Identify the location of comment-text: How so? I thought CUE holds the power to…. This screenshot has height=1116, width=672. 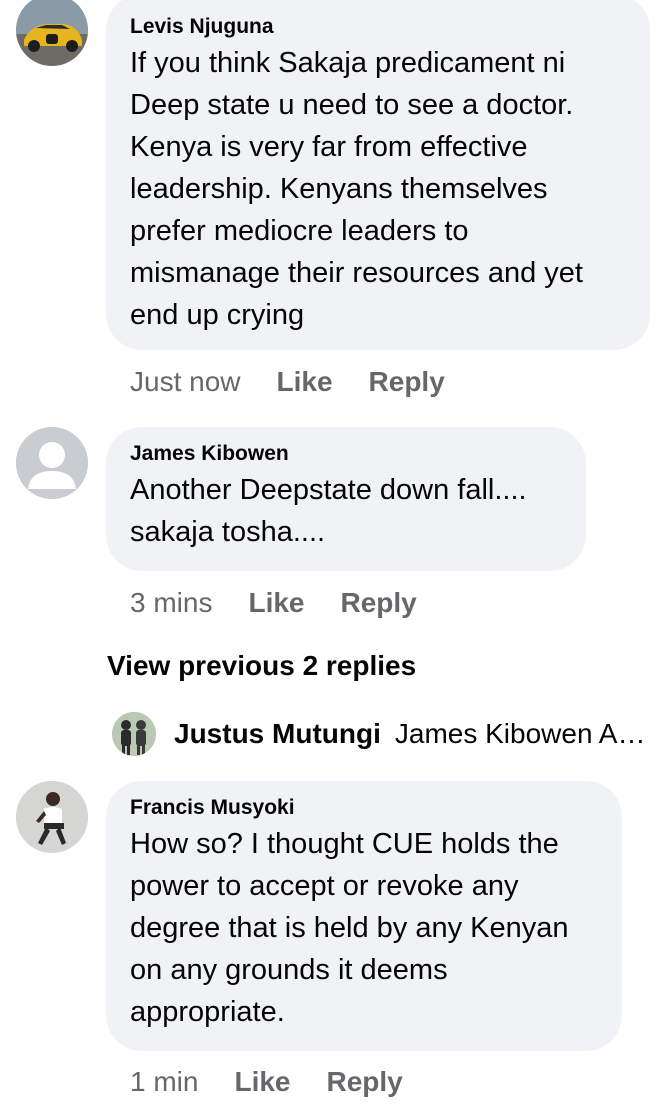
(349, 928).